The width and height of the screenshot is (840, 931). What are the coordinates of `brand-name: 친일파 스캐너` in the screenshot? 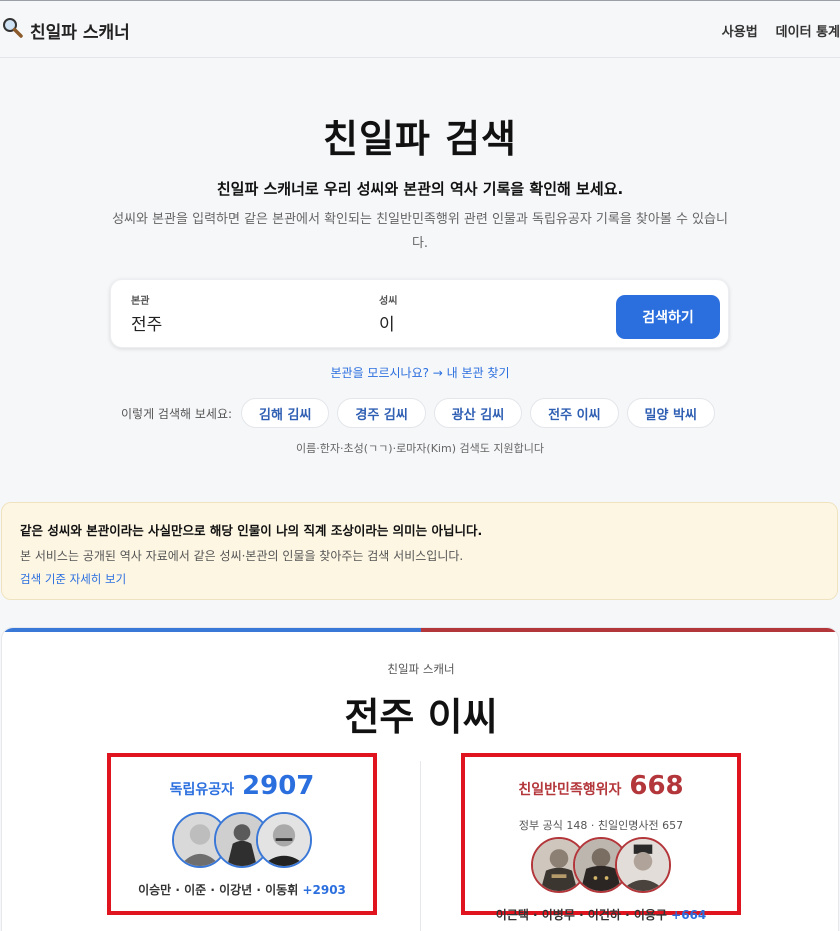 It's located at (80, 32).